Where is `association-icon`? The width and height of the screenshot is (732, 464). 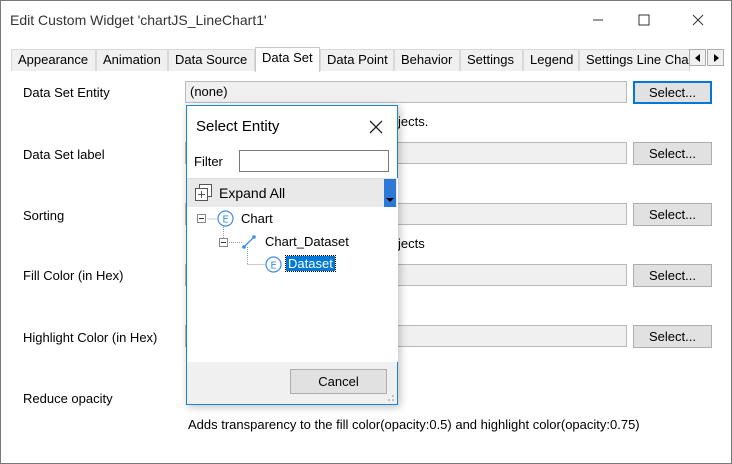 association-icon is located at coordinates (249, 242).